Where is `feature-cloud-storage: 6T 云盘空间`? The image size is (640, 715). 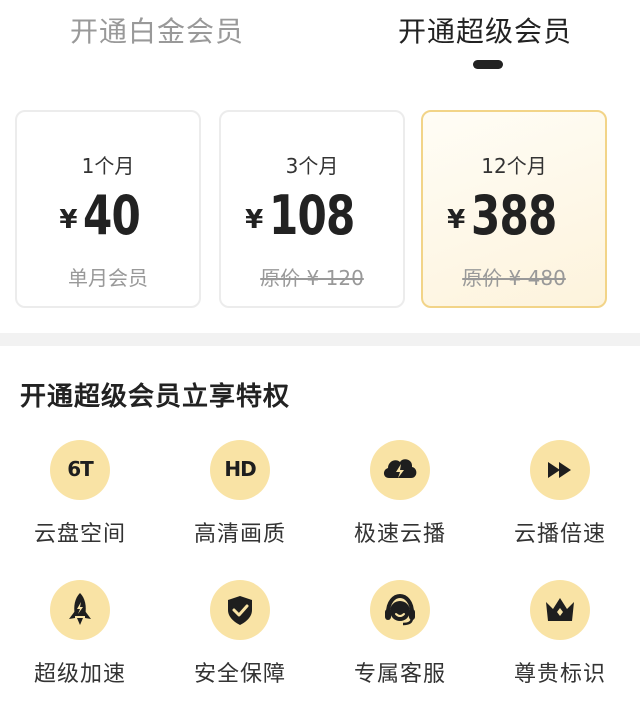 feature-cloud-storage: 6T 云盘空间 is located at coordinates (80, 500).